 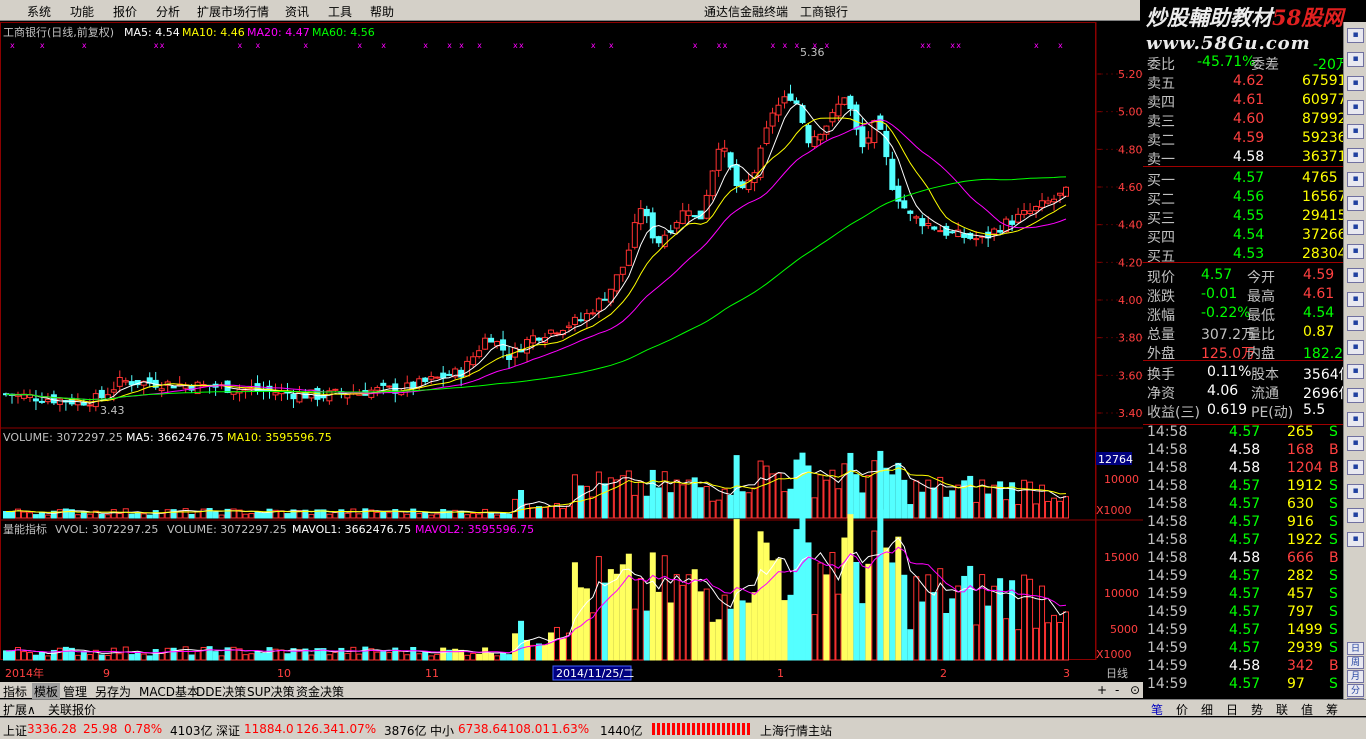 I want to click on right-tab: 价, so click(x=1182, y=709).